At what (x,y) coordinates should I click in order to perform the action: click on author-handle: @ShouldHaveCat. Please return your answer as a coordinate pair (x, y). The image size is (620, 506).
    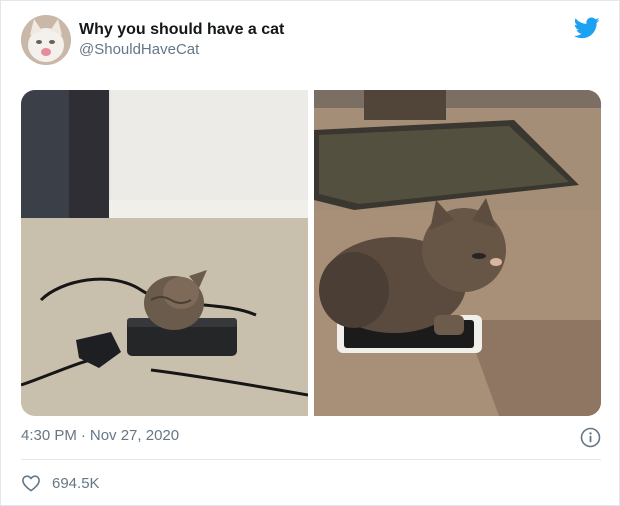
    Looking at the image, I should click on (139, 49).